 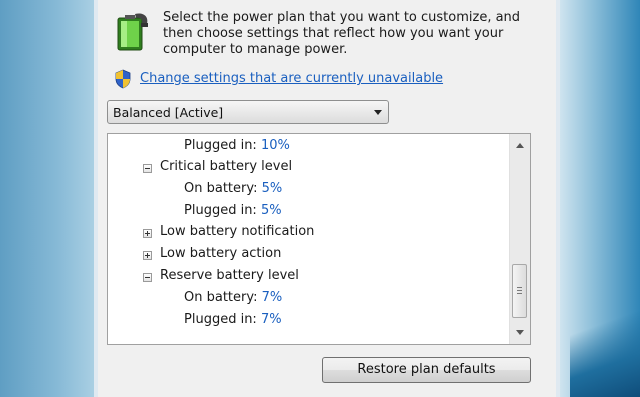 I want to click on tree-item-reserve-battery-level: Reserve battery level, so click(x=229, y=275).